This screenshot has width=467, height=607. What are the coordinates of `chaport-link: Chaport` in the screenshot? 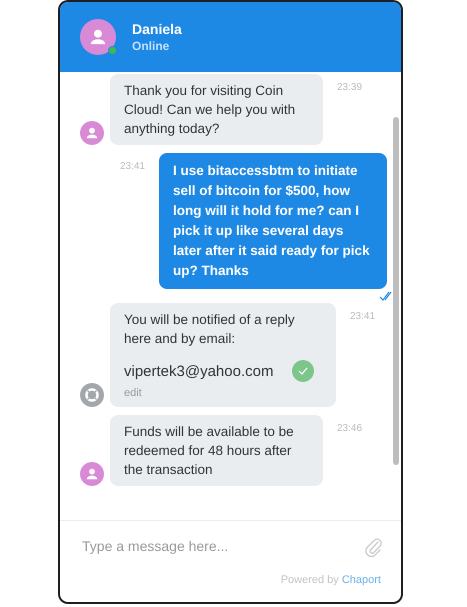 It's located at (361, 580).